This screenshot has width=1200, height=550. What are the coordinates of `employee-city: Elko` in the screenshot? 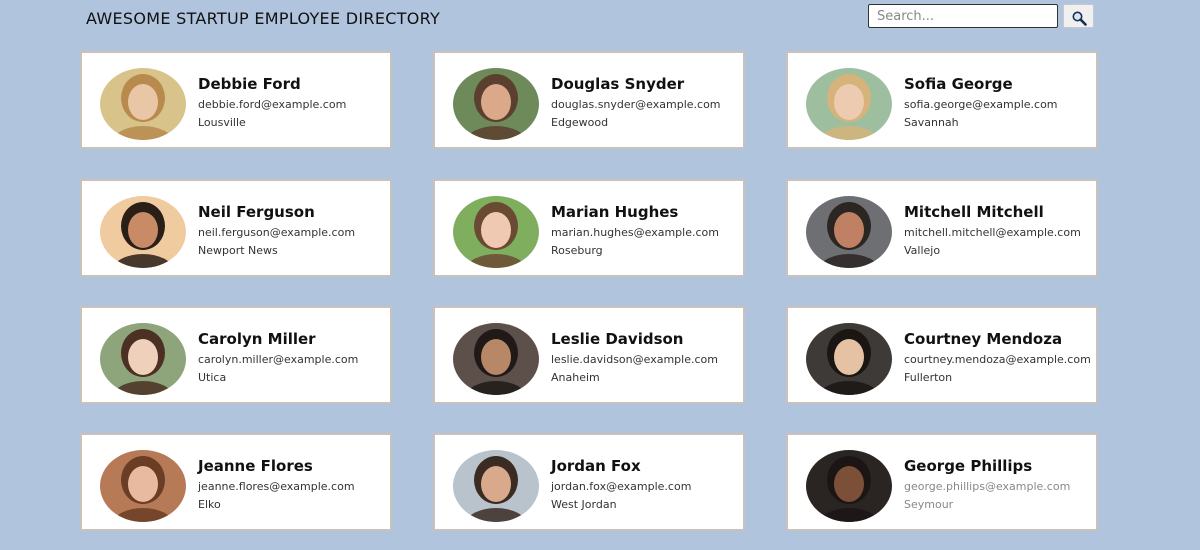 It's located at (209, 504).